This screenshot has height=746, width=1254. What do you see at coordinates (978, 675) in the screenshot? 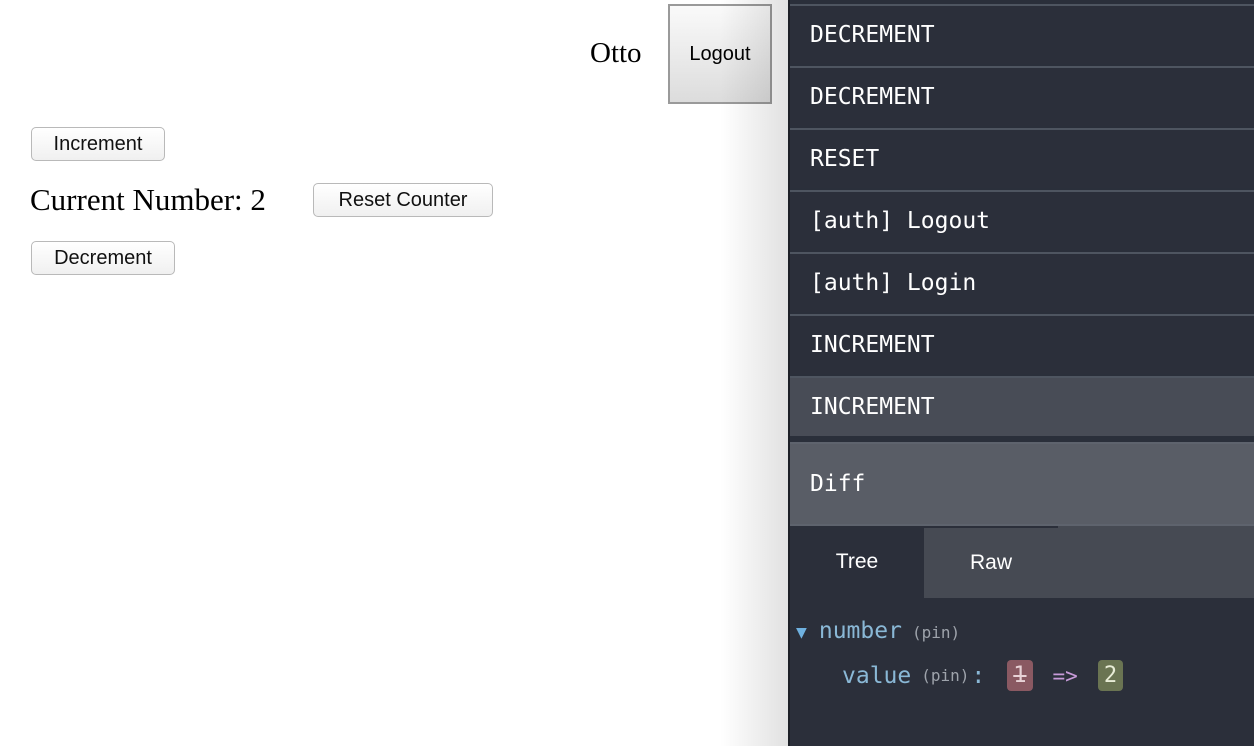
I see `colon: :` at bounding box center [978, 675].